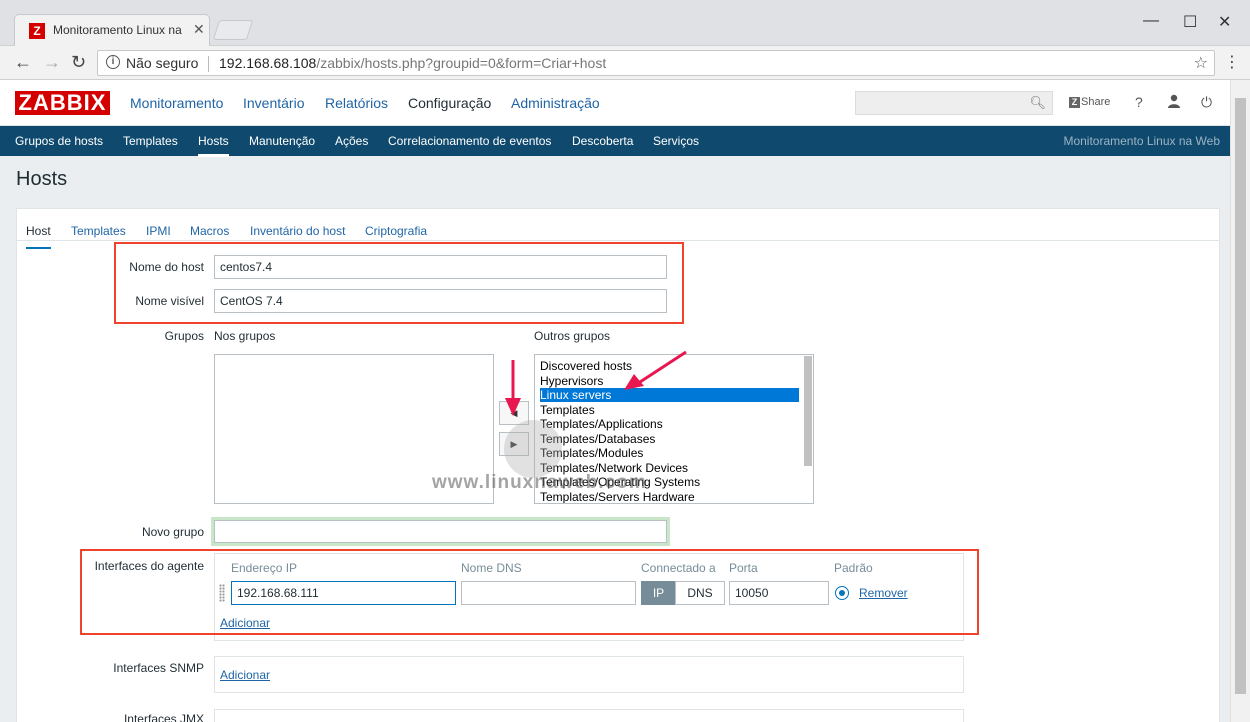 The width and height of the screenshot is (1250, 722). Describe the element at coordinates (571, 381) in the screenshot. I see `group-option: Hypervisors` at that location.